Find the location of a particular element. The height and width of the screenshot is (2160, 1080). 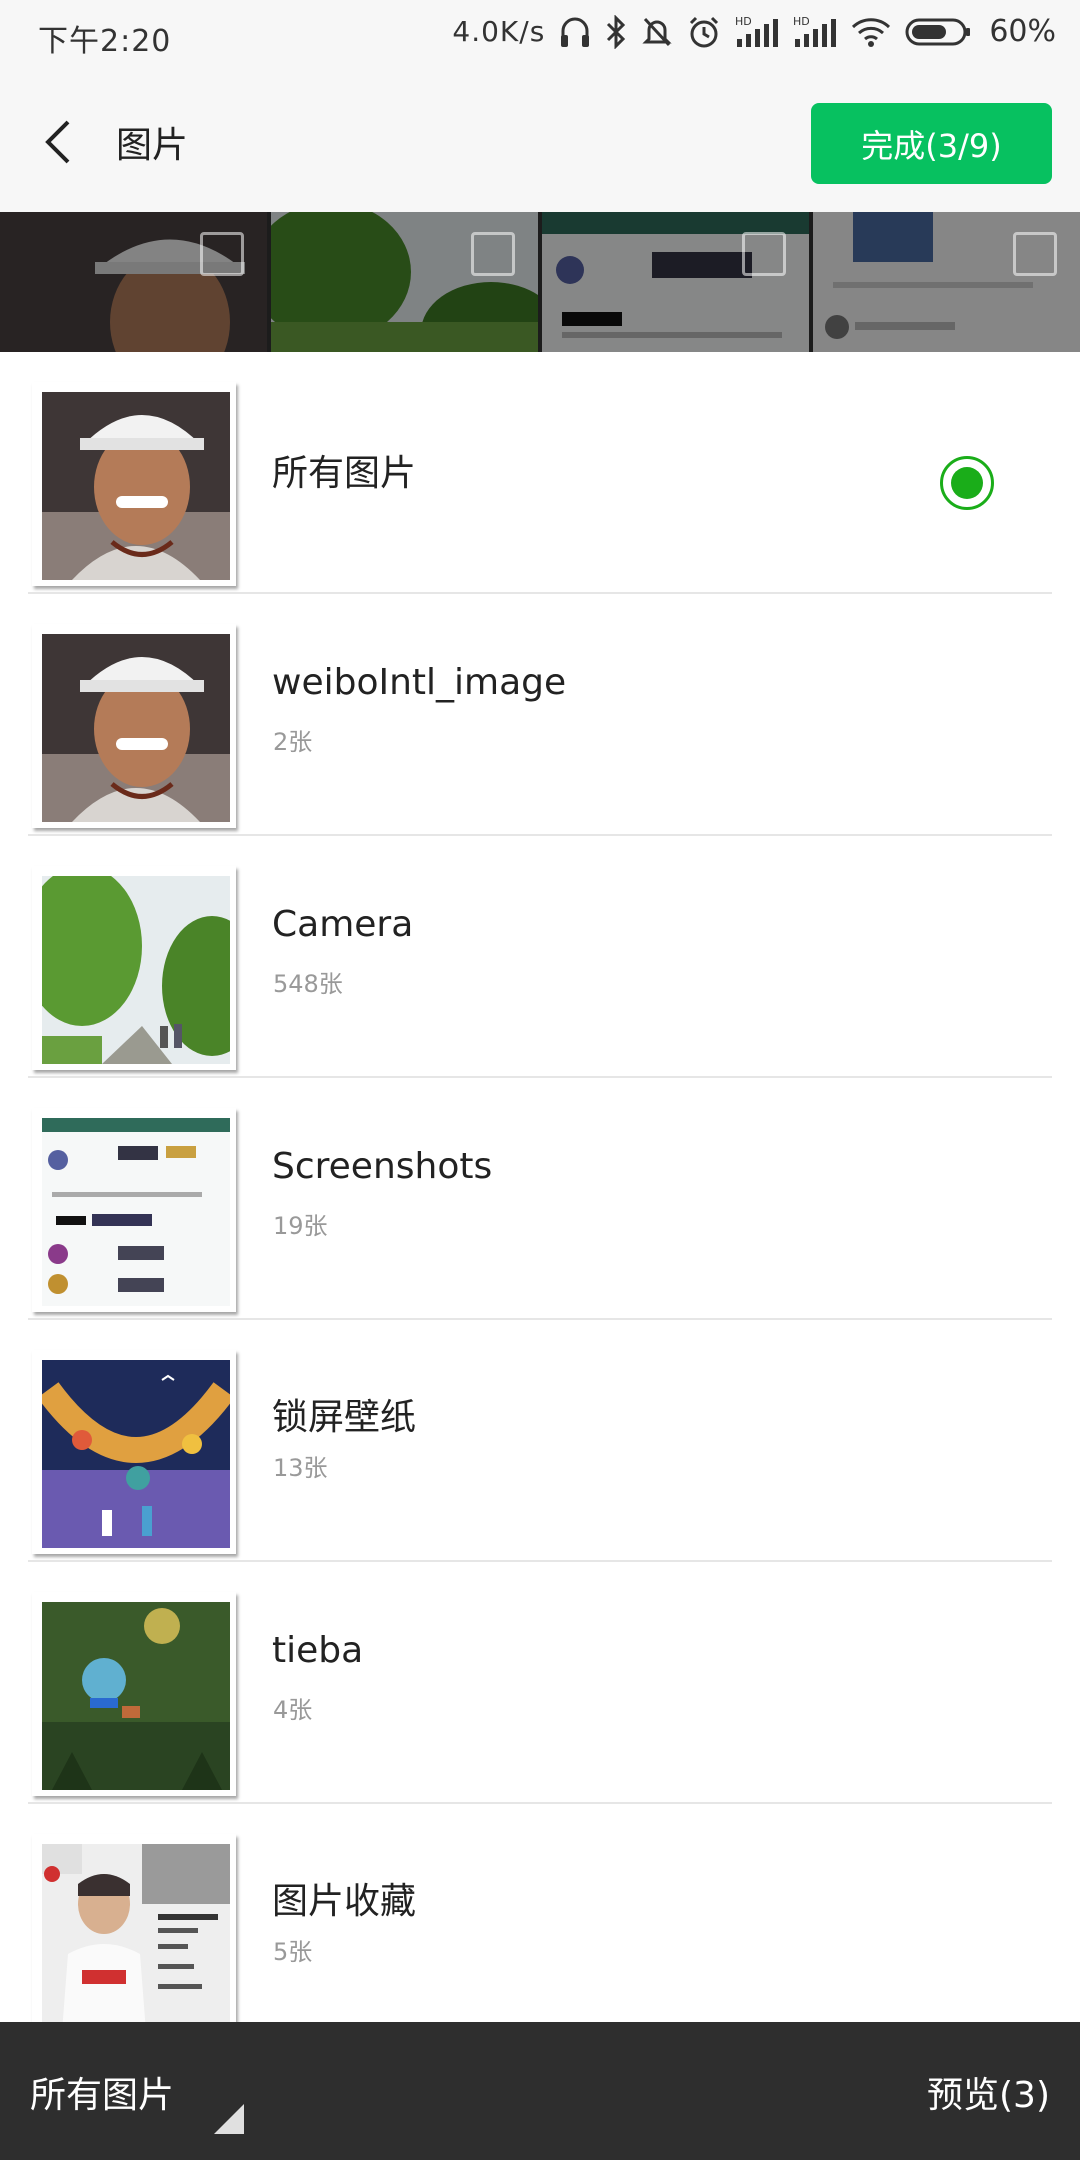

album-name: 所有图片 is located at coordinates (344, 473).